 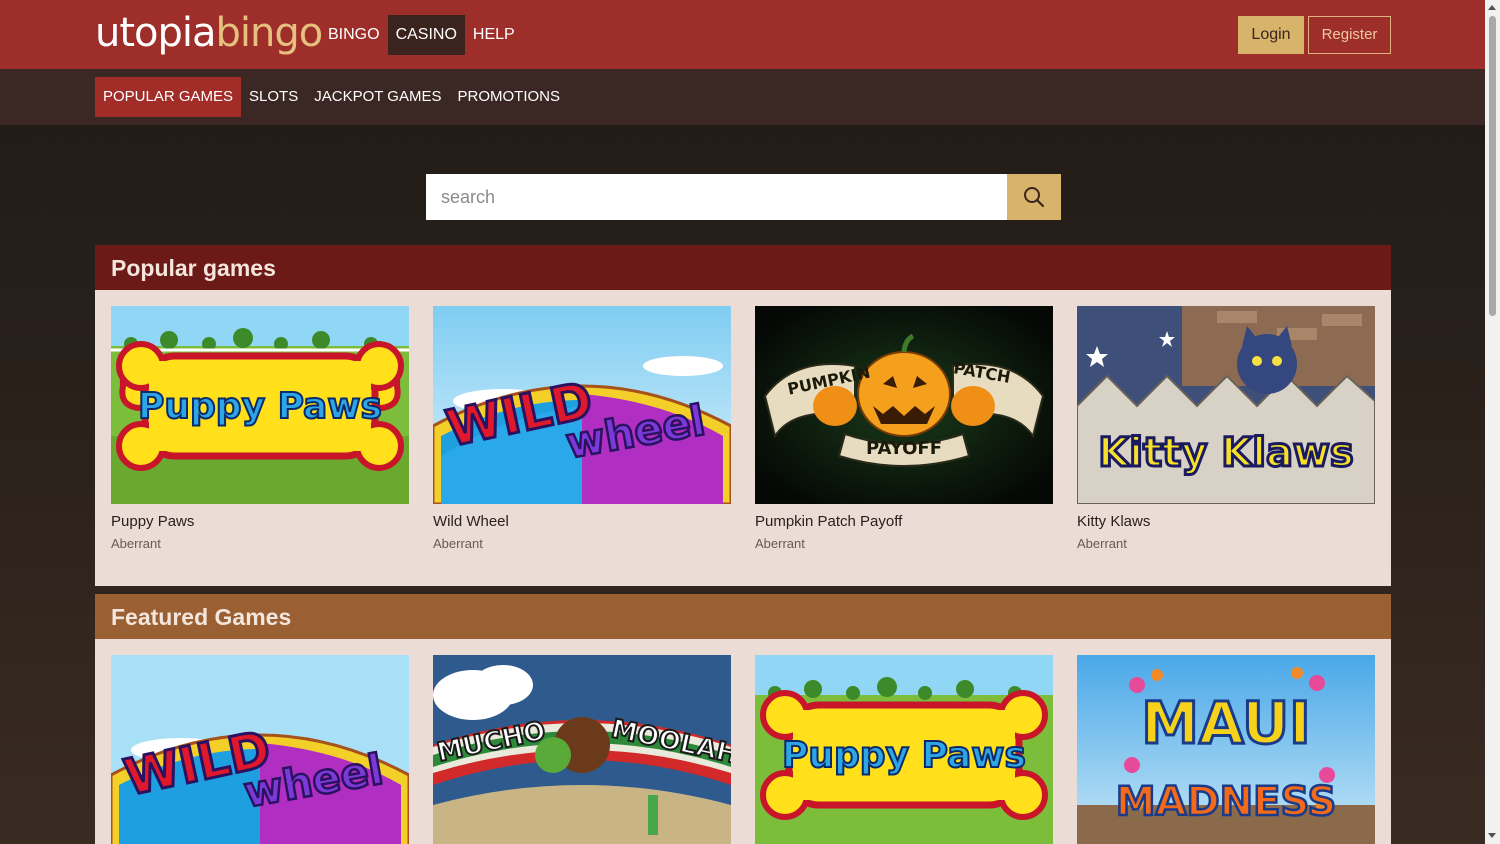 What do you see at coordinates (743, 267) in the screenshot?
I see `section-title: Popular games` at bounding box center [743, 267].